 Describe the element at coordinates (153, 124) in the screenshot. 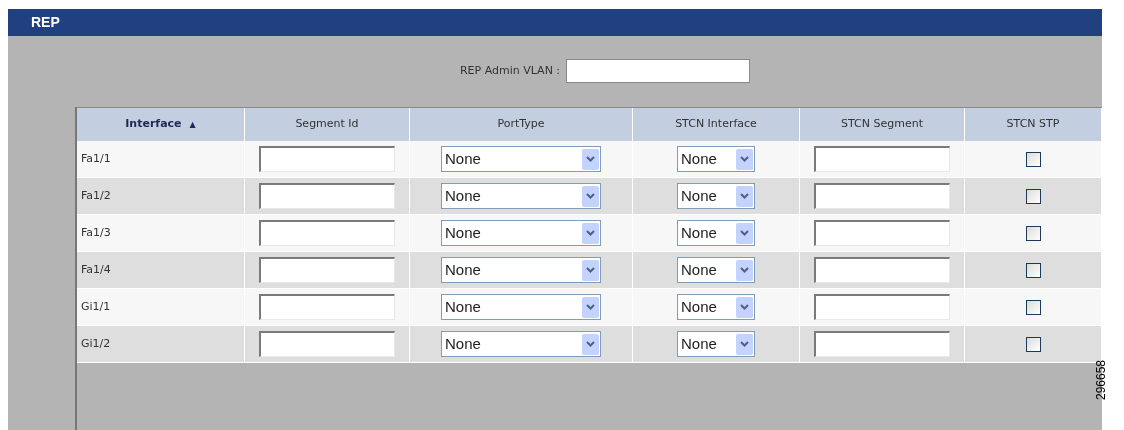

I see `column-header: Interface` at that location.